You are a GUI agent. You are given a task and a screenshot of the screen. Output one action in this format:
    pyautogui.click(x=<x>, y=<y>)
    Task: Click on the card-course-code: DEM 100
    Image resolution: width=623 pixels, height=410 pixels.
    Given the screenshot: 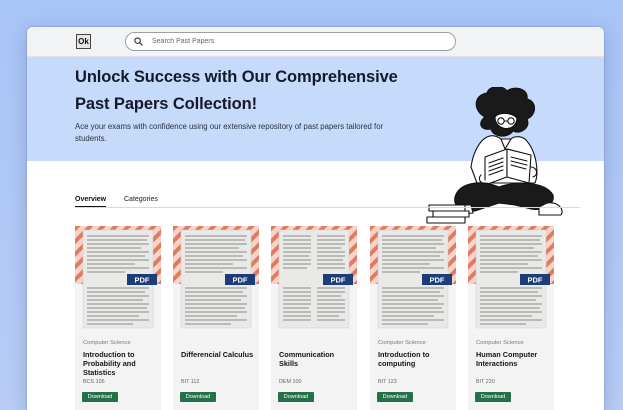 What is the action you would take?
    pyautogui.click(x=290, y=382)
    